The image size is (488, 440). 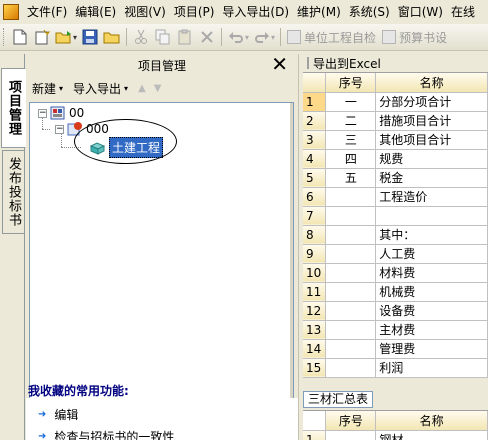 What do you see at coordinates (247, 37) in the screenshot?
I see `undo-dropdown-icon: ▾` at bounding box center [247, 37].